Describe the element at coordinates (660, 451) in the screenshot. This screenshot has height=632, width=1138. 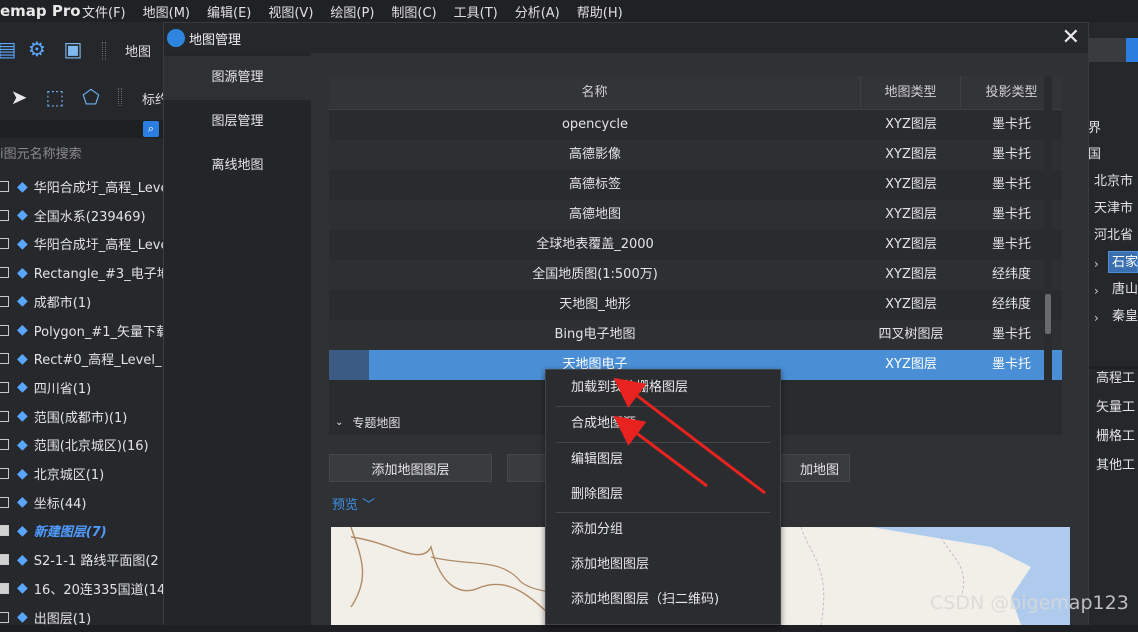
I see `arrow-to-compose-source` at that location.